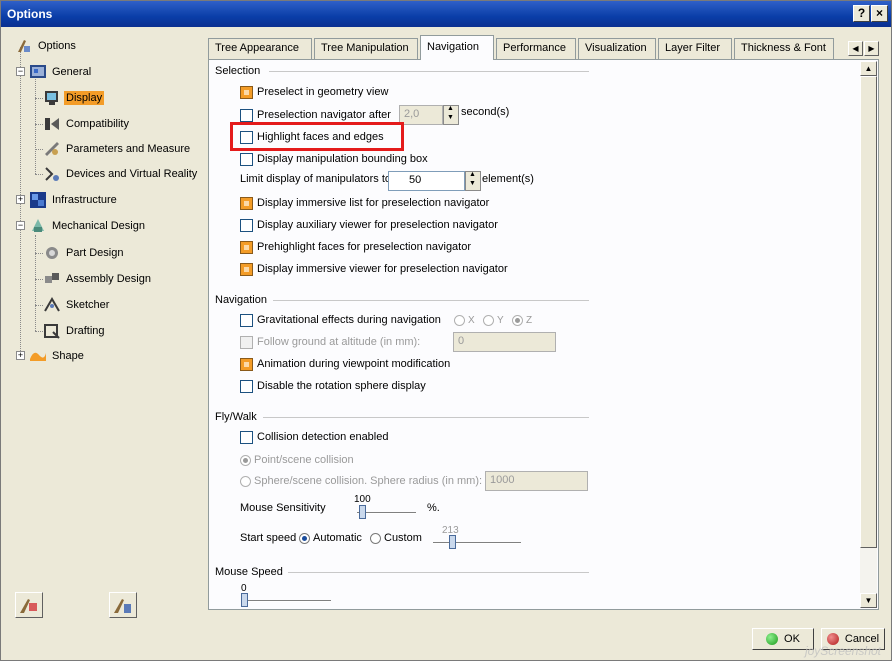  I want to click on tree-item-compatibility: Compatibility, so click(87, 124).